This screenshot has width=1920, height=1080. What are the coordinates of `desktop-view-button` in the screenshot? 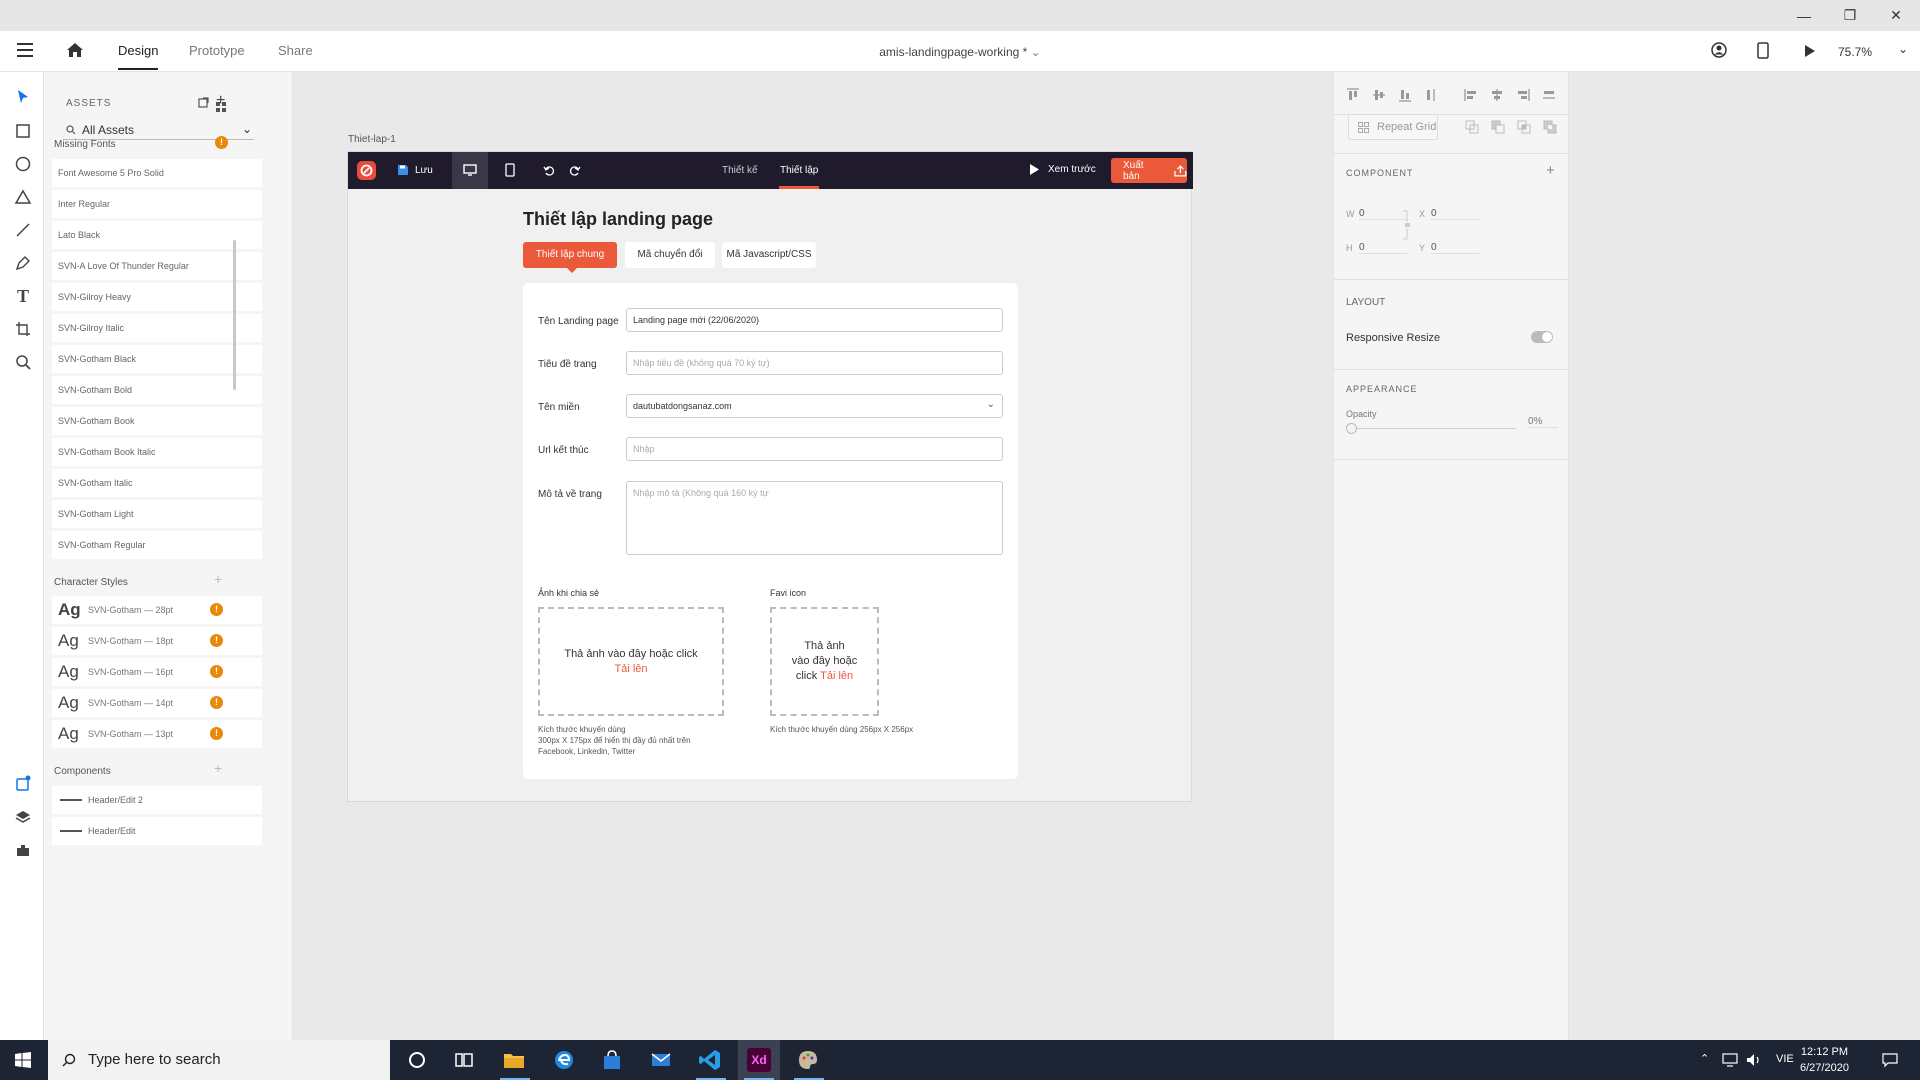 It's located at (470, 170).